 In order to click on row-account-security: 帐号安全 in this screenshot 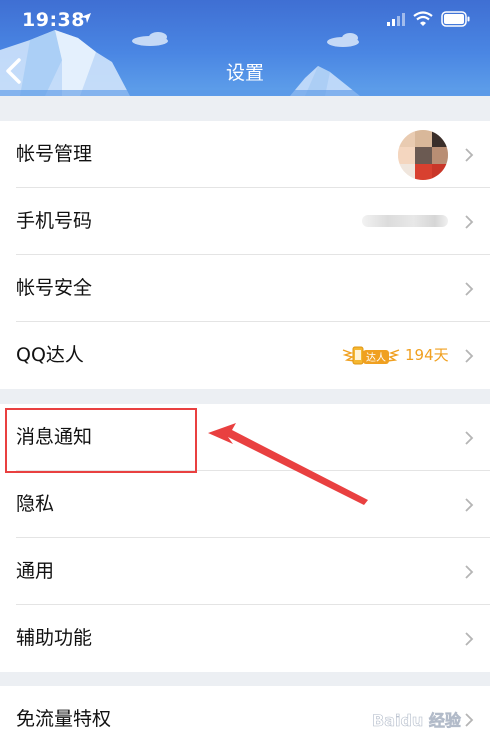, I will do `click(245, 288)`.